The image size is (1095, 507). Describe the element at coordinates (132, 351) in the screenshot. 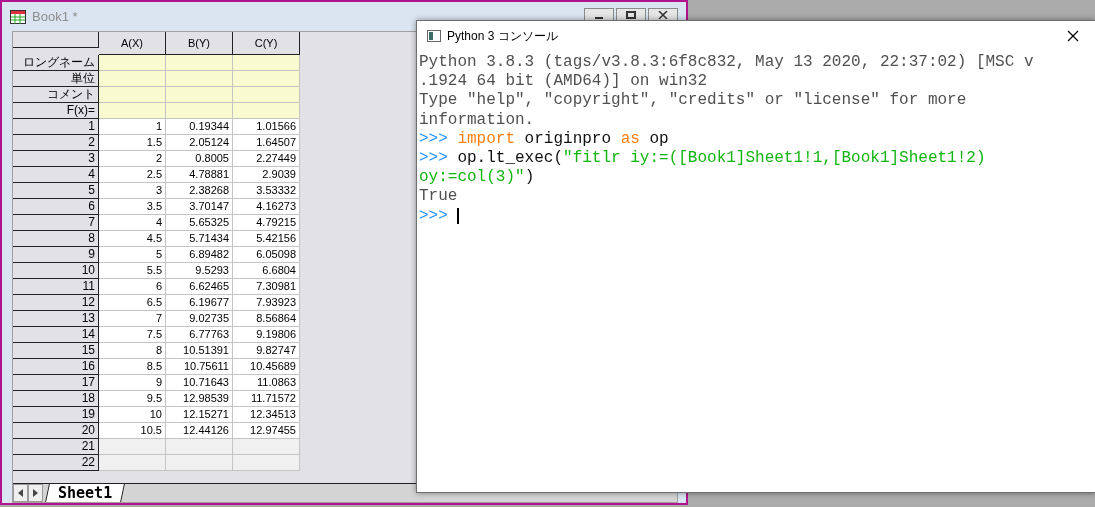

I see `table-cell: 8` at that location.